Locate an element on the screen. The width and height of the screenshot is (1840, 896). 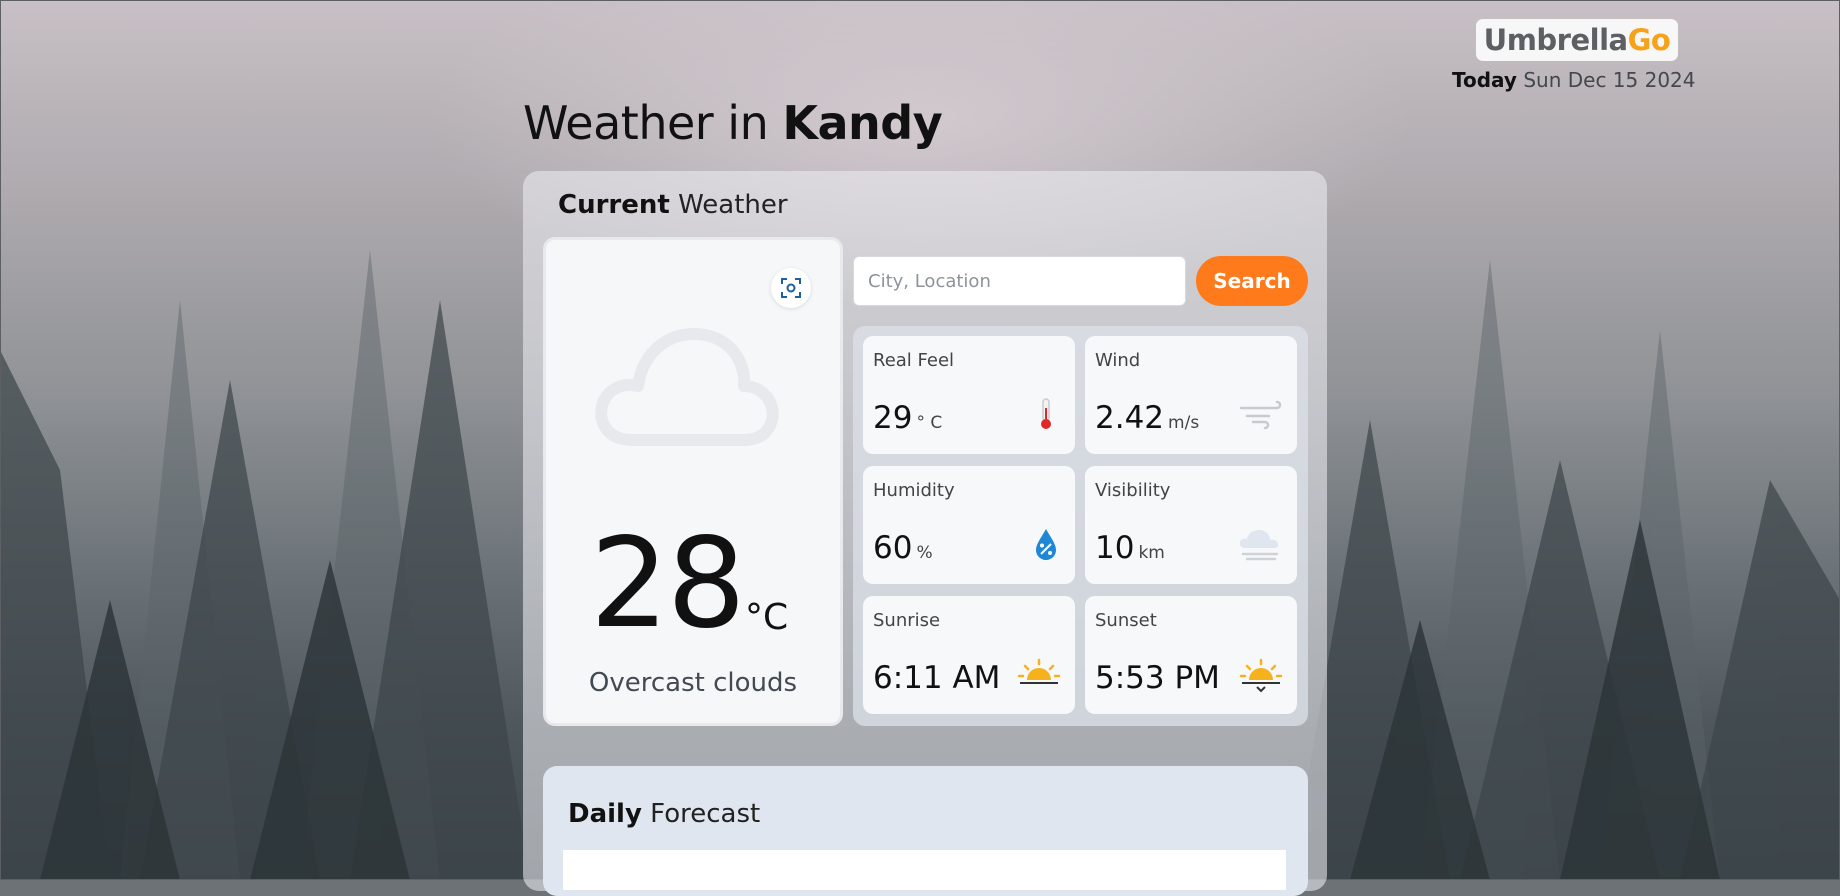
sunset-icon is located at coordinates (1261, 677).